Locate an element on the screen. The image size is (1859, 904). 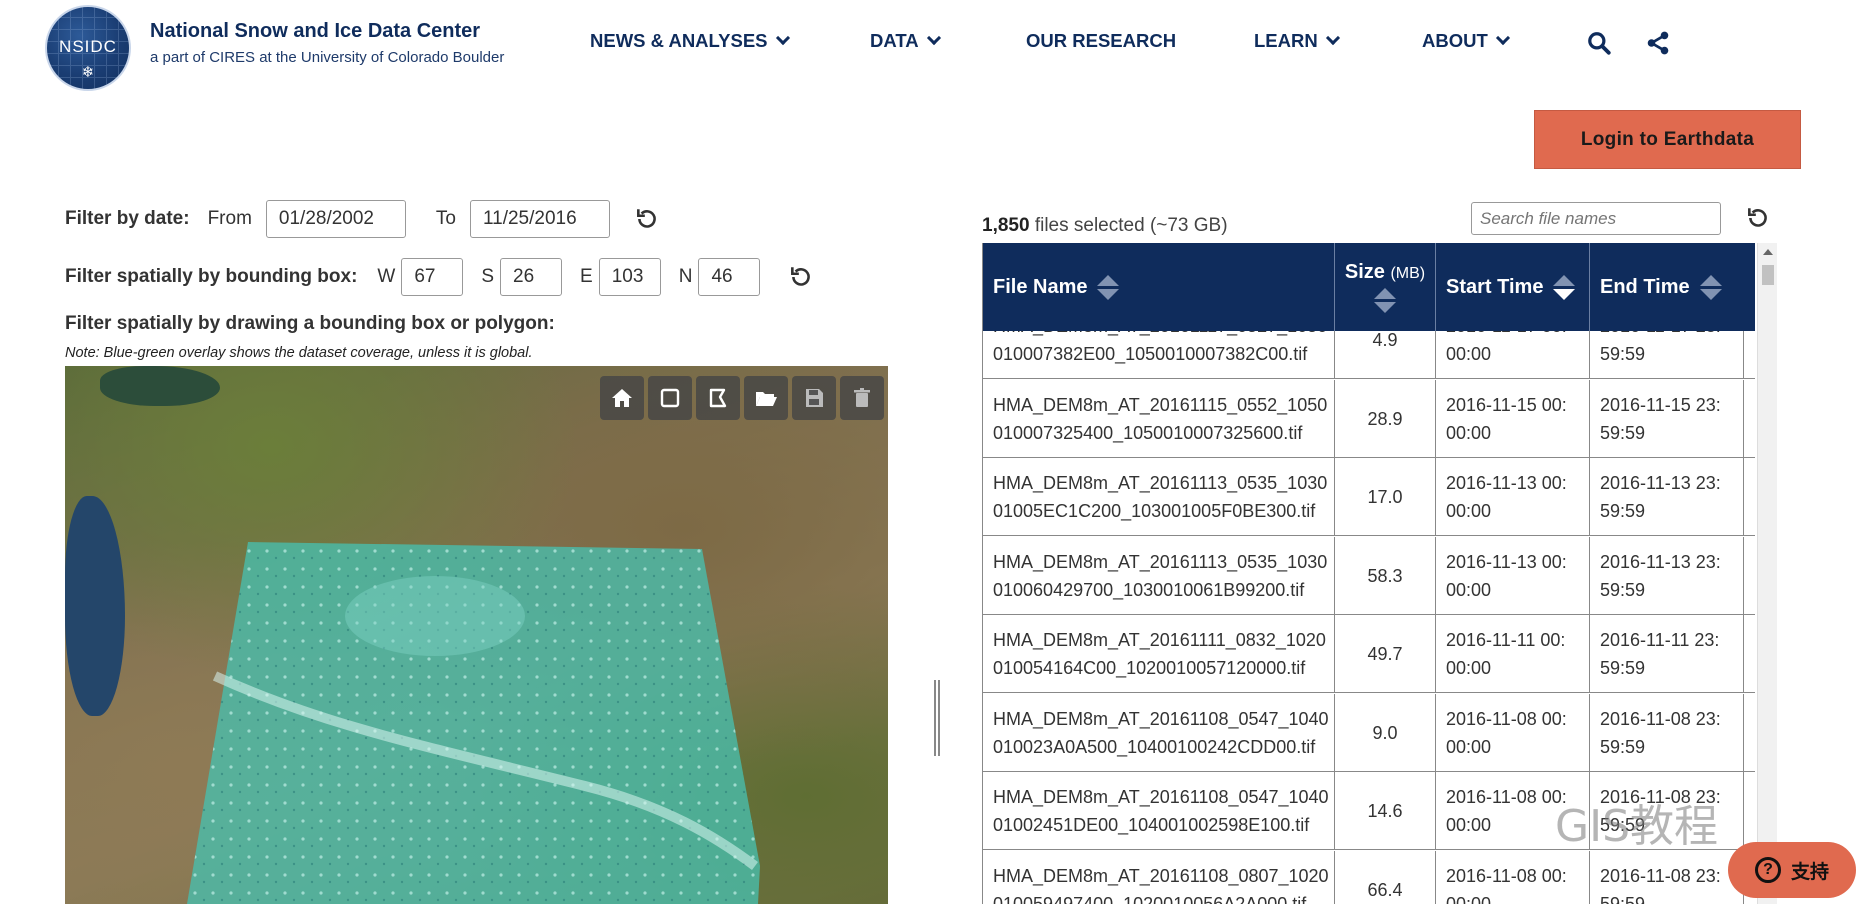
nav-learn: LEARN is located at coordinates (1297, 41).